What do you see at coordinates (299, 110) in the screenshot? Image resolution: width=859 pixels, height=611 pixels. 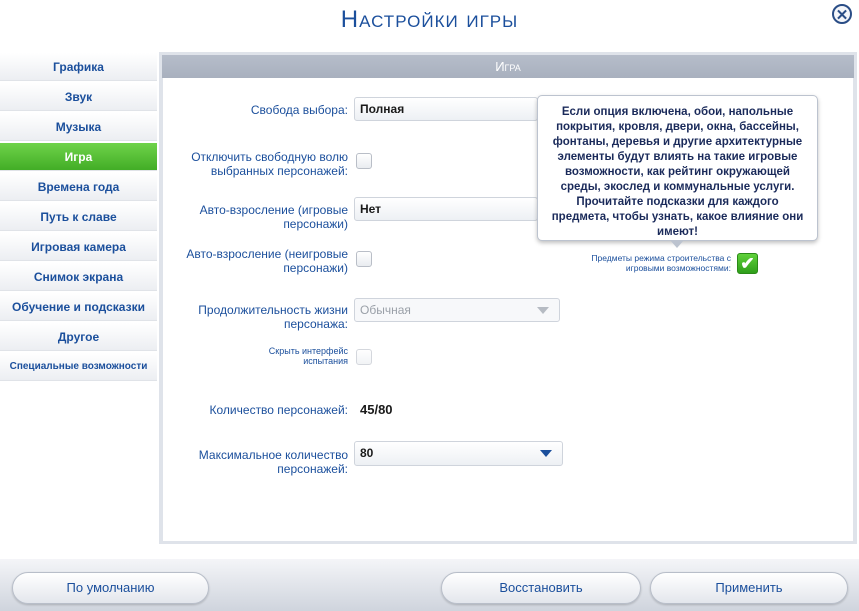 I see `free-will-label: Свобода выбора:` at bounding box center [299, 110].